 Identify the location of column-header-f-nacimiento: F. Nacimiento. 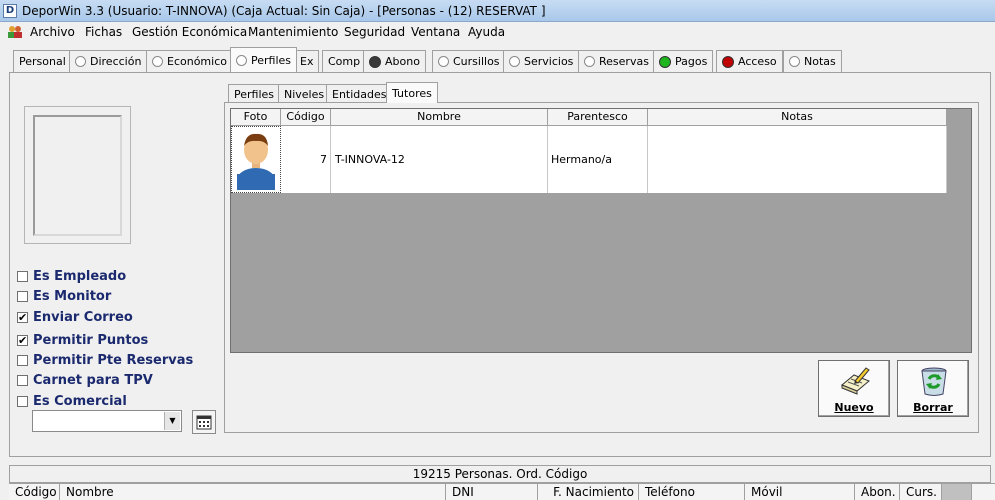
(588, 492).